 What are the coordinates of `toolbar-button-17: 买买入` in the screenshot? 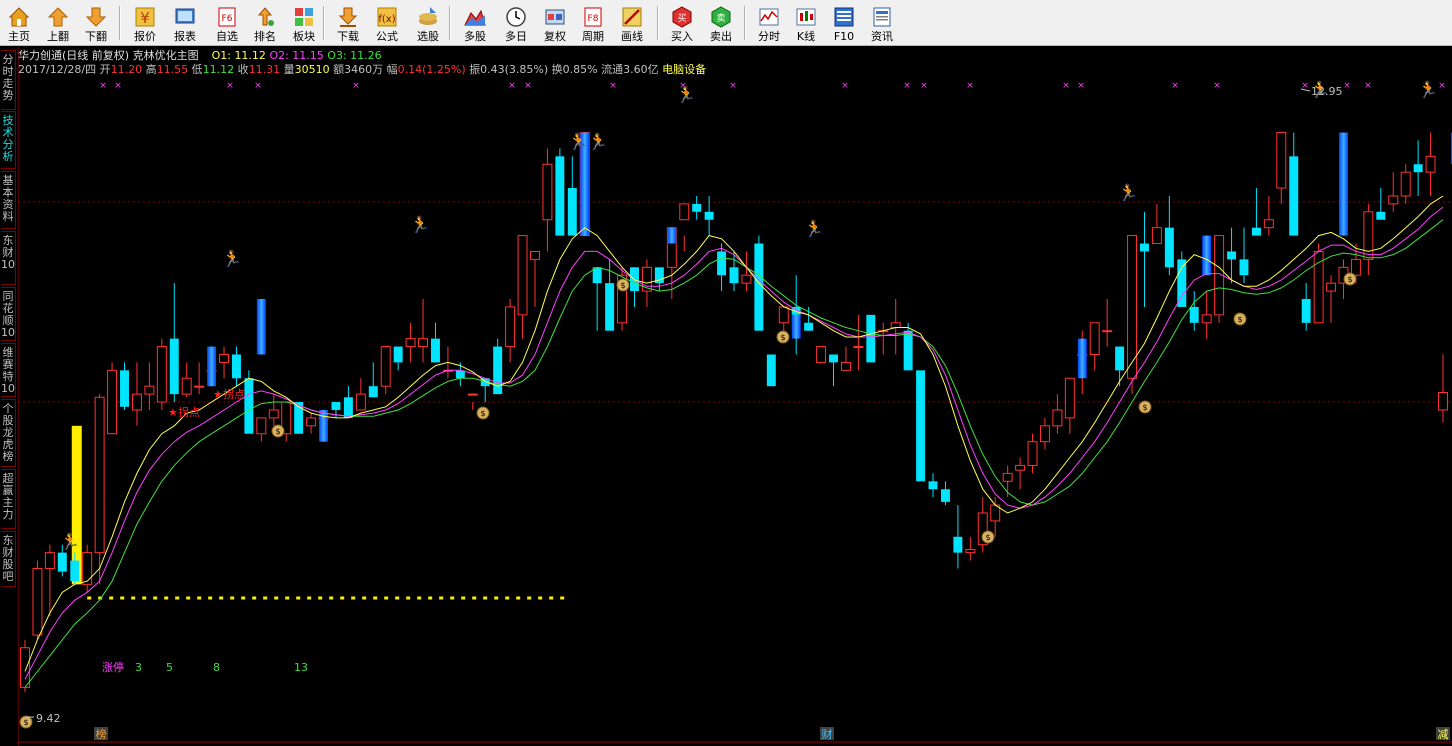 It's located at (682, 23).